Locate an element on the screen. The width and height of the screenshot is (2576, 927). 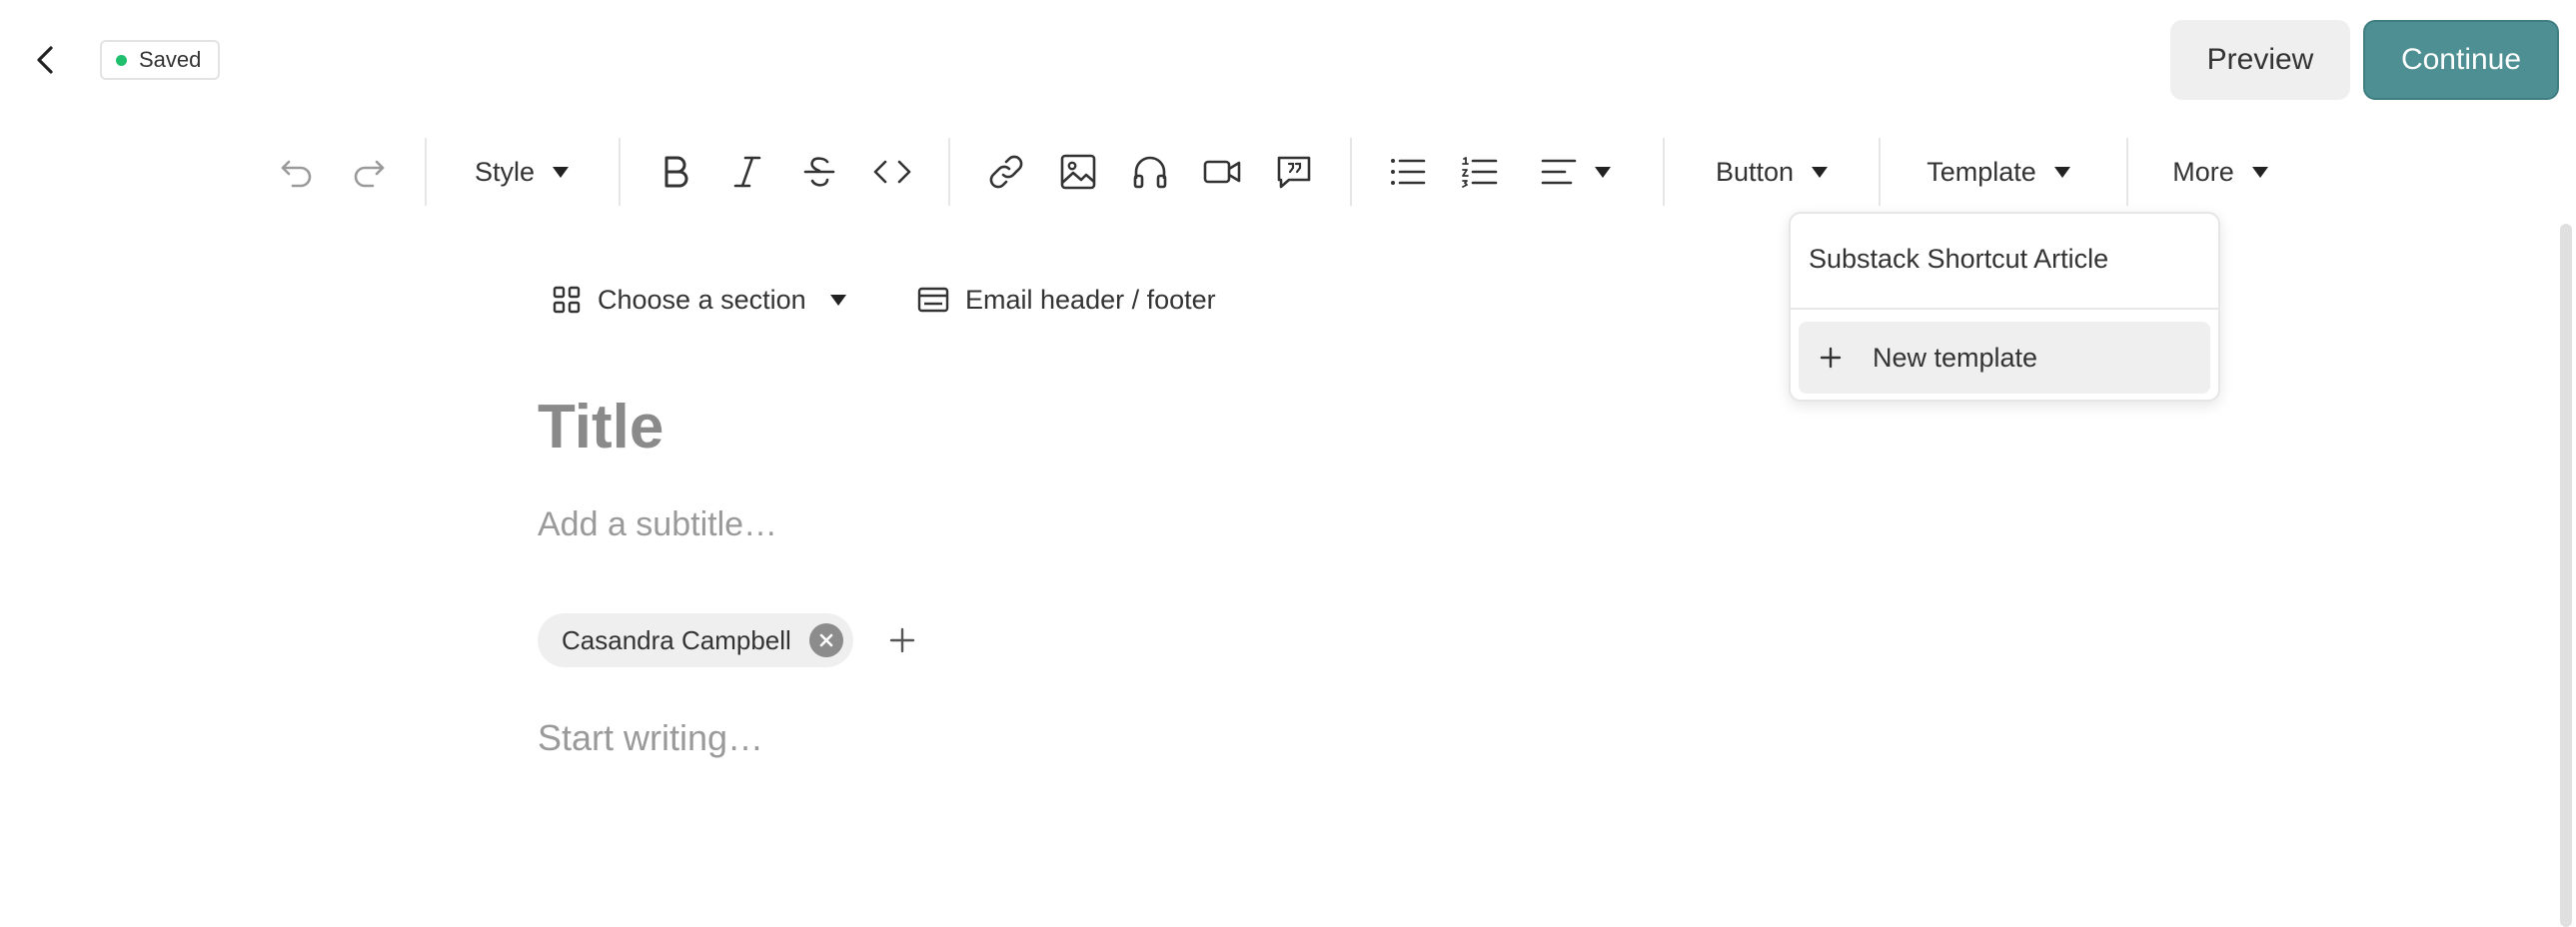
numbered-list-button is located at coordinates (1480, 172).